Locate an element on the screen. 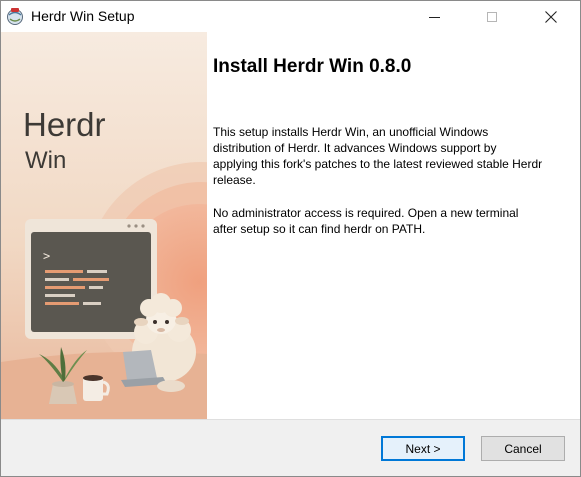  terminal-prompt: > is located at coordinates (46, 256).